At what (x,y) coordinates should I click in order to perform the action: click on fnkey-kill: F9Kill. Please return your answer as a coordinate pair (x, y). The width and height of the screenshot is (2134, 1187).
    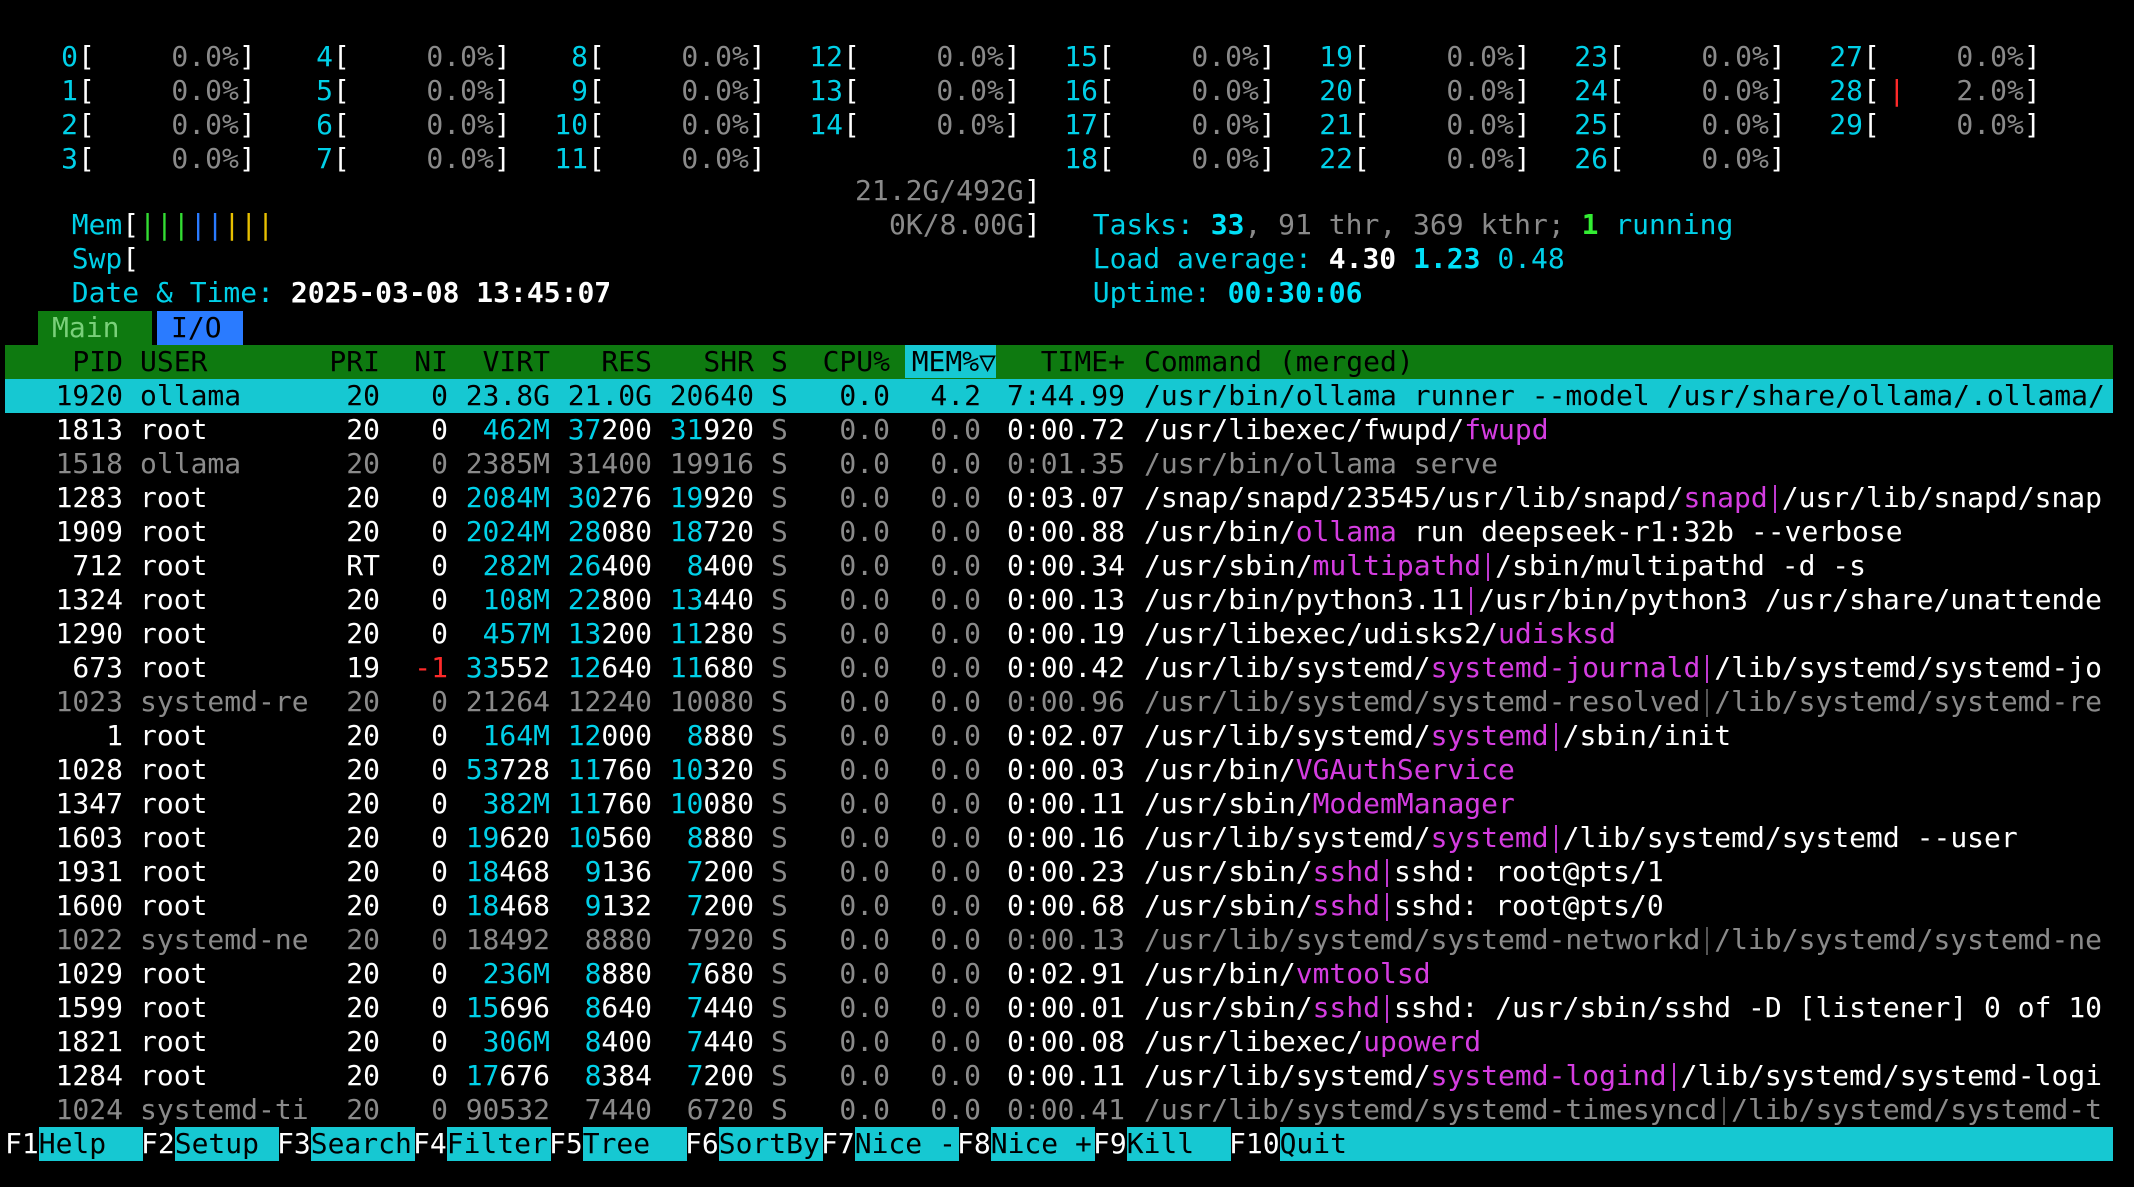
    Looking at the image, I should click on (1162, 1144).